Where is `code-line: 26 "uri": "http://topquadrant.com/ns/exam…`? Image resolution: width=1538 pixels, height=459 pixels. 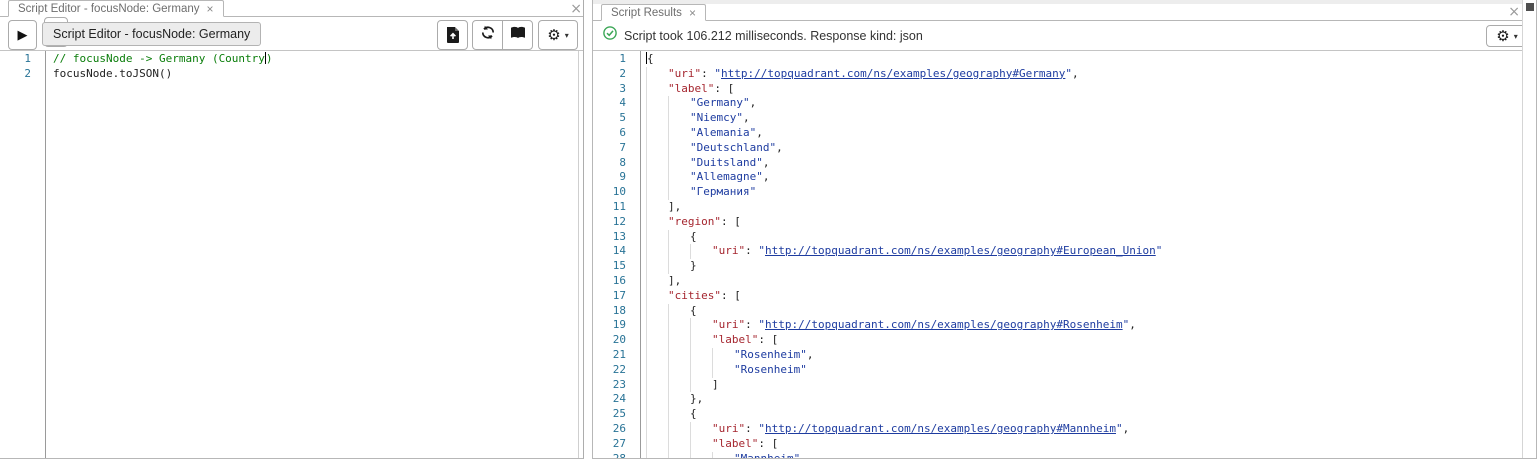 code-line: 26 "uri": "http://topquadrant.com/ns/exam… is located at coordinates (1057, 429).